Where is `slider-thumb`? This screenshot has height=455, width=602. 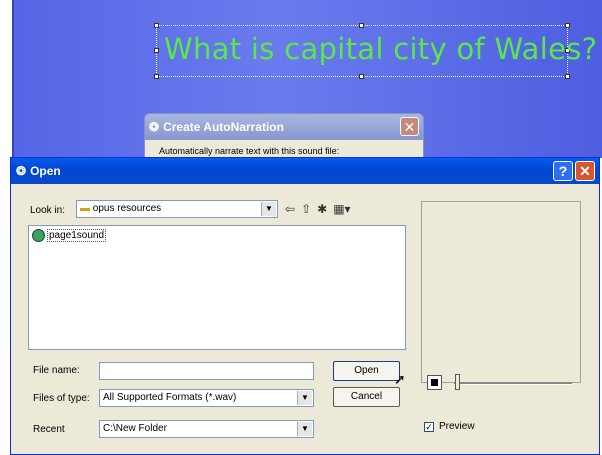 slider-thumb is located at coordinates (457, 382).